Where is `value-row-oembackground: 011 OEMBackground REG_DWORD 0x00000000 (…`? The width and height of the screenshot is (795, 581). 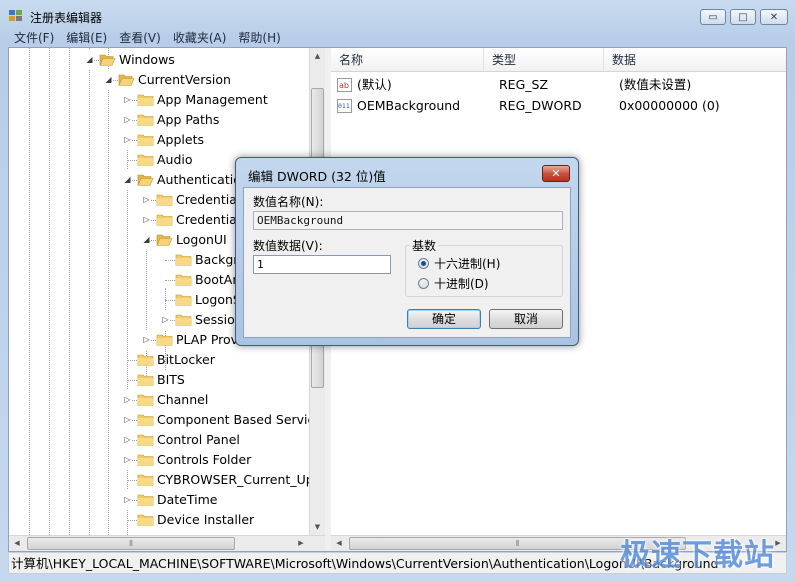 value-row-oembackground: 011 OEMBackground REG_DWORD 0x00000000 (… is located at coordinates (558, 106).